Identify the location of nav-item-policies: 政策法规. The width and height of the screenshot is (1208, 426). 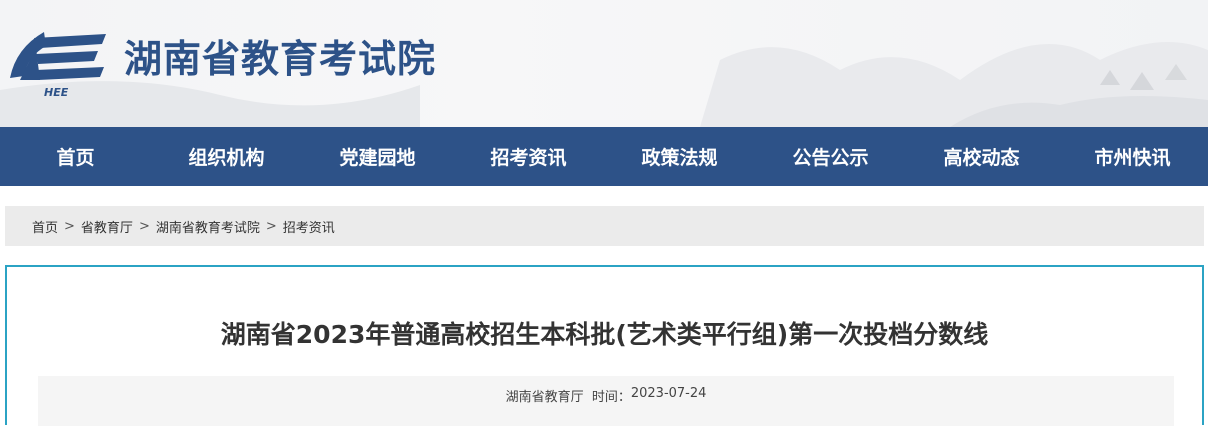
(679, 156).